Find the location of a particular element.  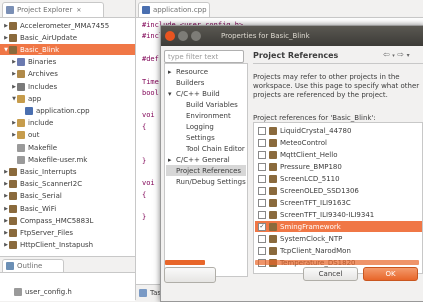

nav-item: Builders is located at coordinates (206, 82).